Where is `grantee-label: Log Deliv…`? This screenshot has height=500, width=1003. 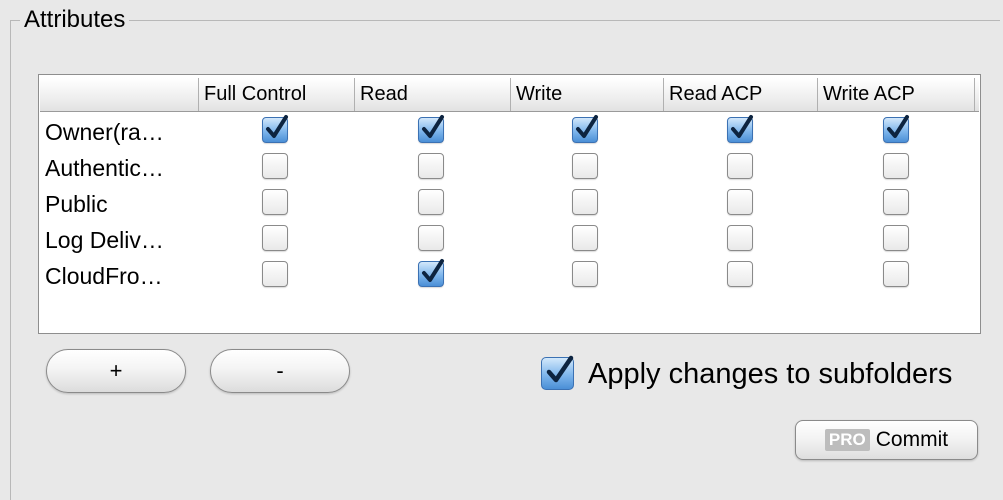
grantee-label: Log Deliv… is located at coordinates (104, 240).